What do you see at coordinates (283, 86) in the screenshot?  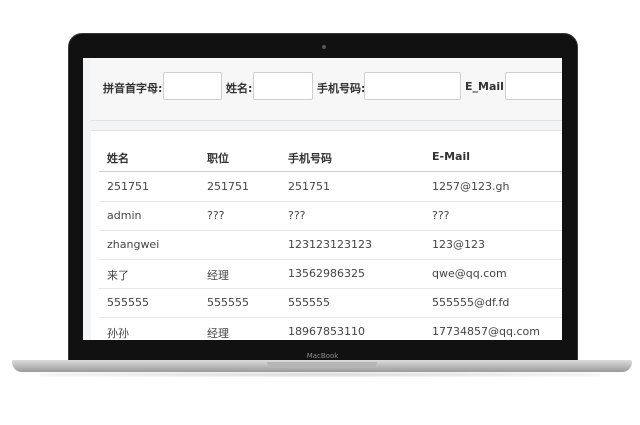 I see `name-input` at bounding box center [283, 86].